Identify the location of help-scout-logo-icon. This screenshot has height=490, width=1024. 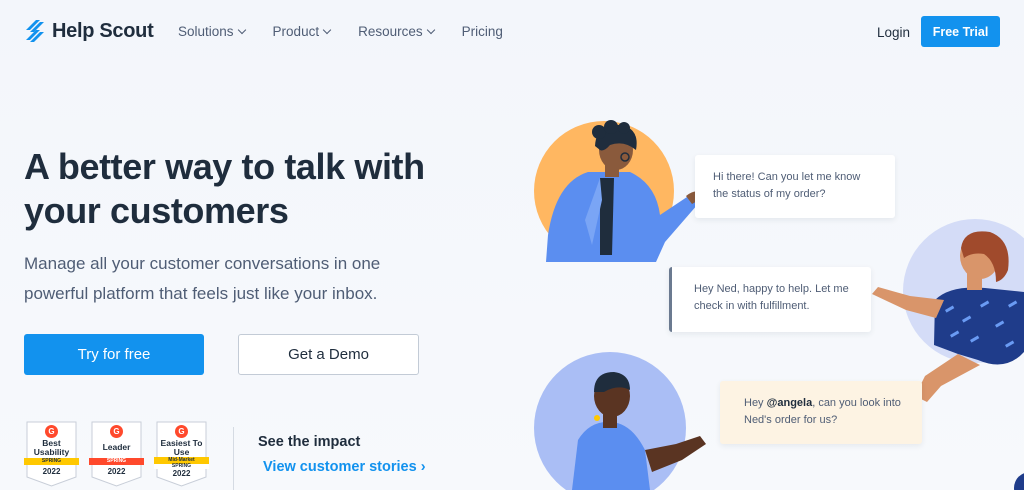
(35, 31).